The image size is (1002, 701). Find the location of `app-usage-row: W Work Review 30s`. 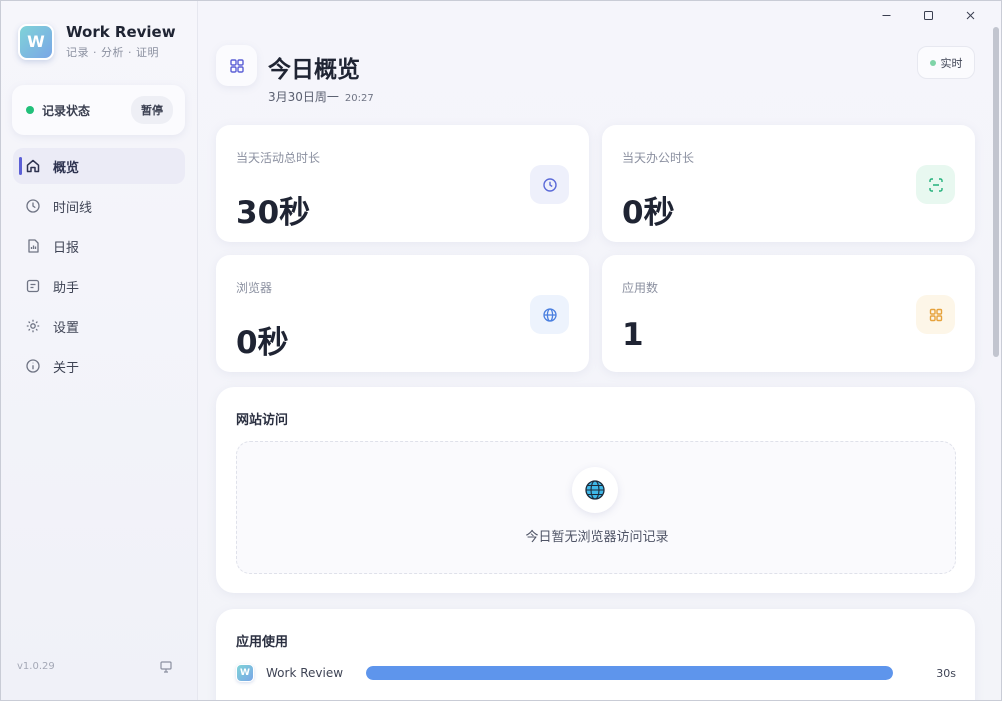

app-usage-row: W Work Review 30s is located at coordinates (596, 673).